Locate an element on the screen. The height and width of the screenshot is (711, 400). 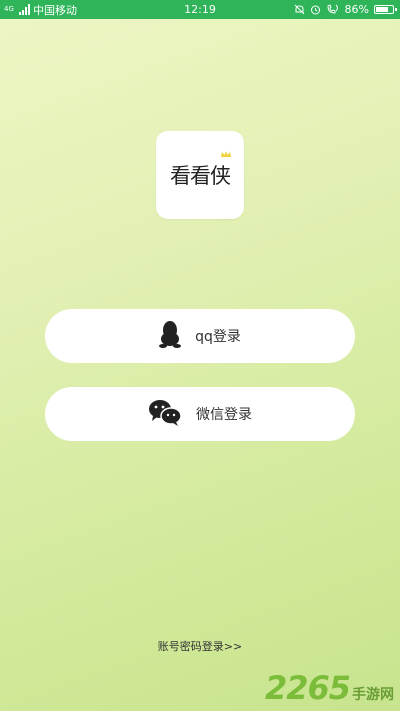
battery-icon is located at coordinates (385, 9).